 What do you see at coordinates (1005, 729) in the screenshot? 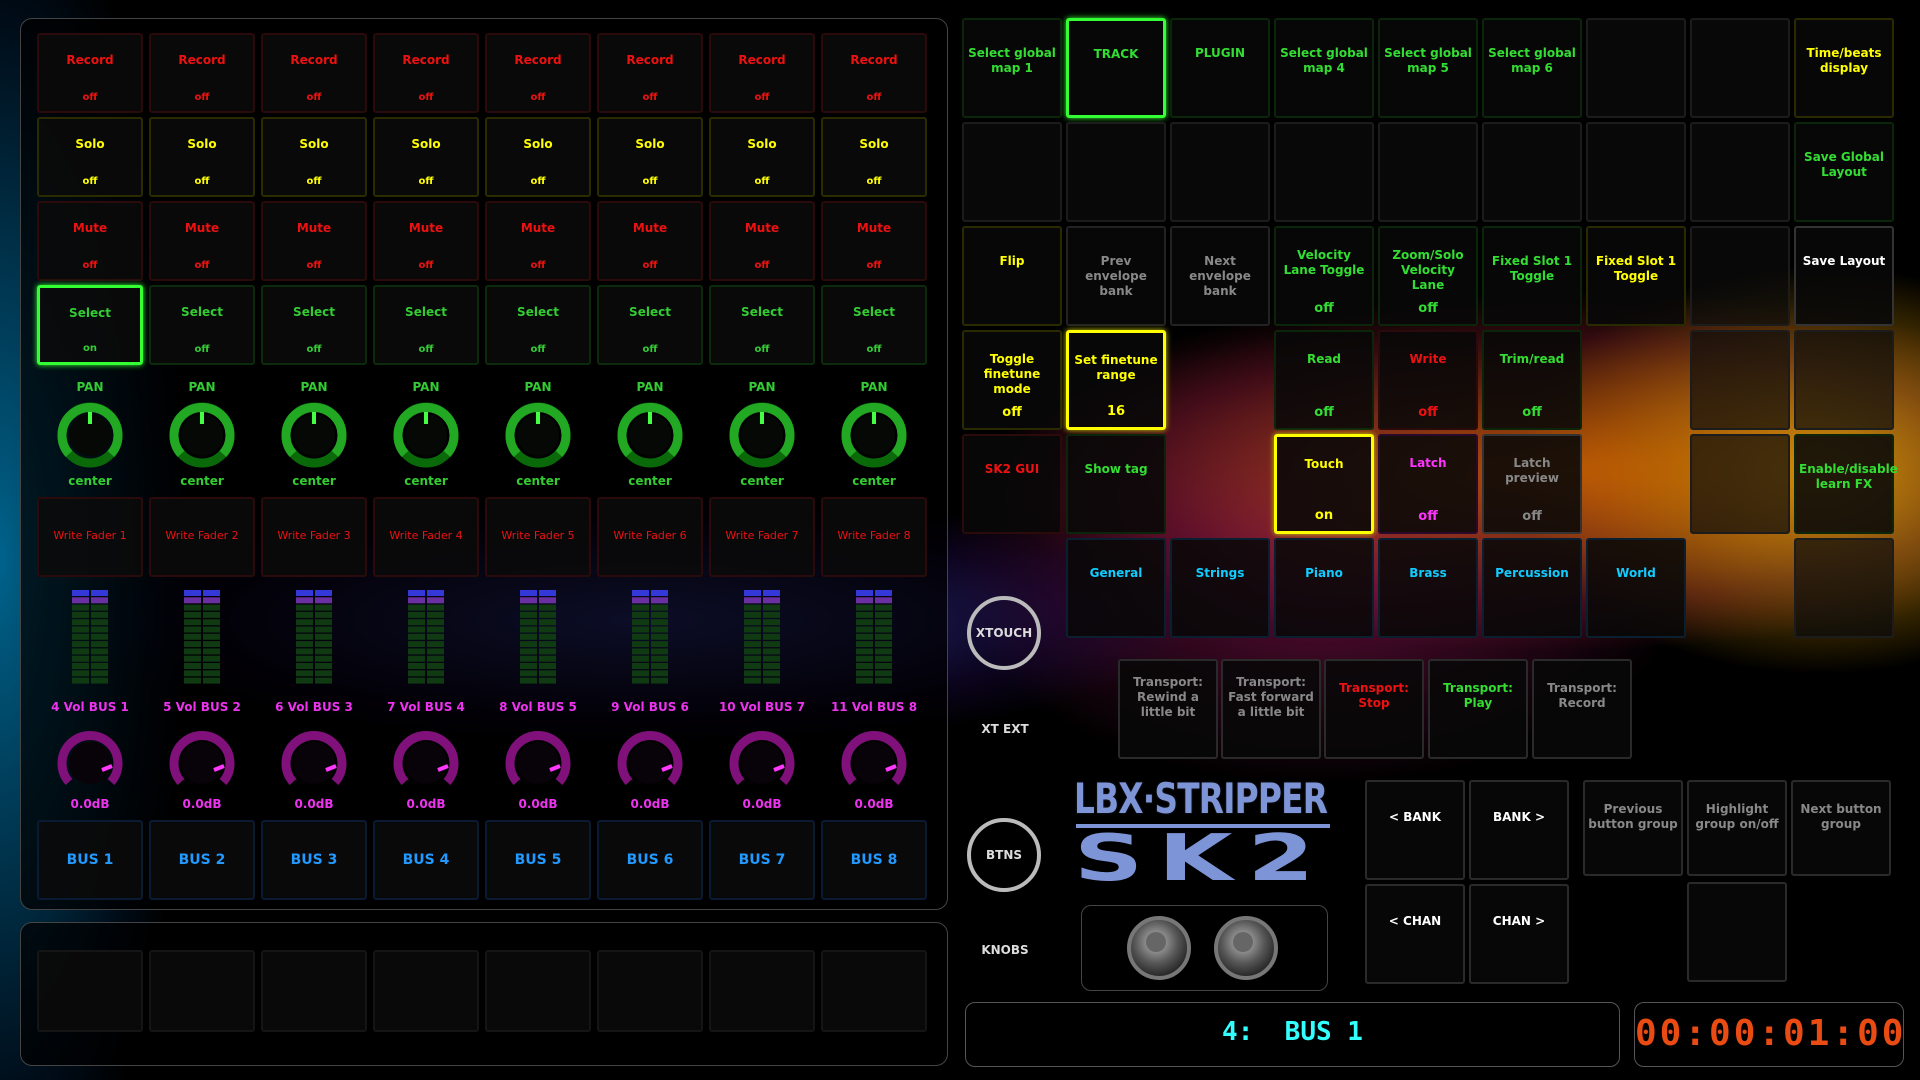
I see `xtext-mode-button: XT EXT` at bounding box center [1005, 729].